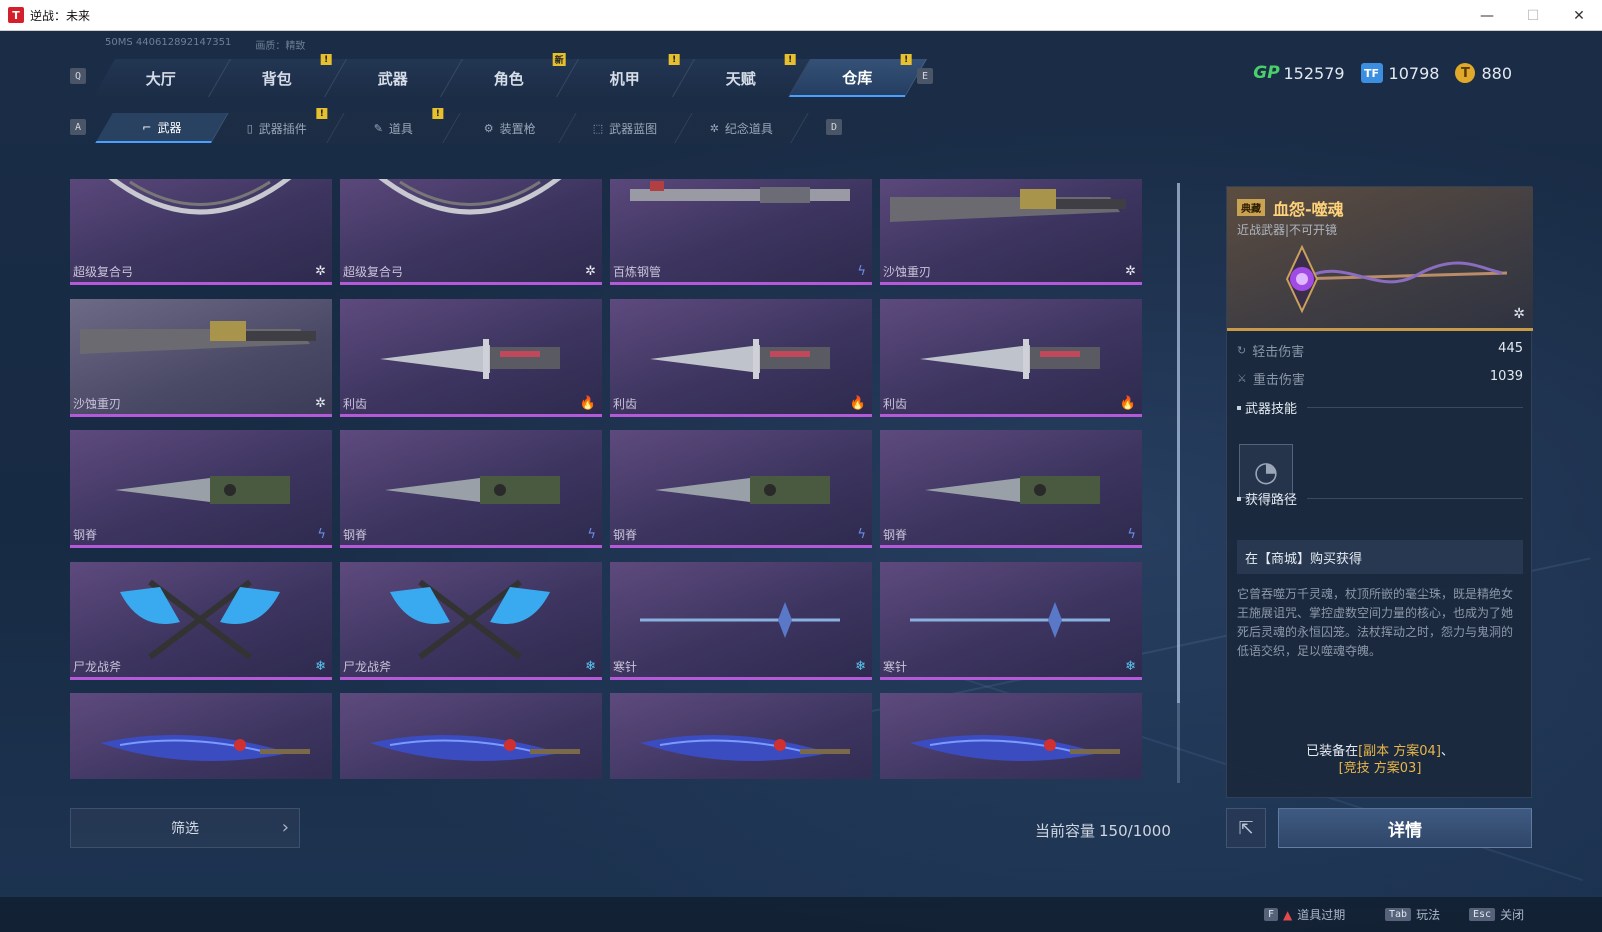 Image resolution: width=1602 pixels, height=932 pixels. I want to click on scrollbar-thumb, so click(1178, 443).